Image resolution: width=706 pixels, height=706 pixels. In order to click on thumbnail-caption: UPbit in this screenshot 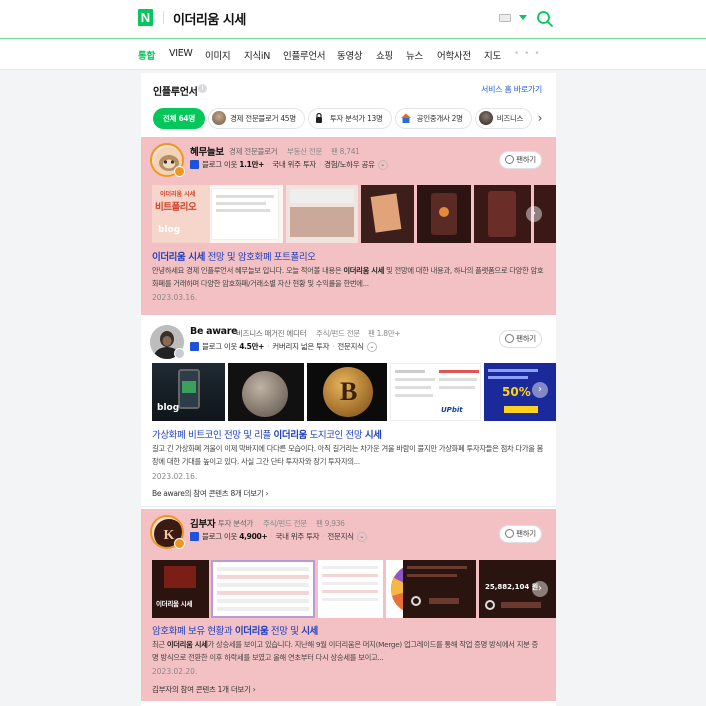, I will do `click(452, 410)`.